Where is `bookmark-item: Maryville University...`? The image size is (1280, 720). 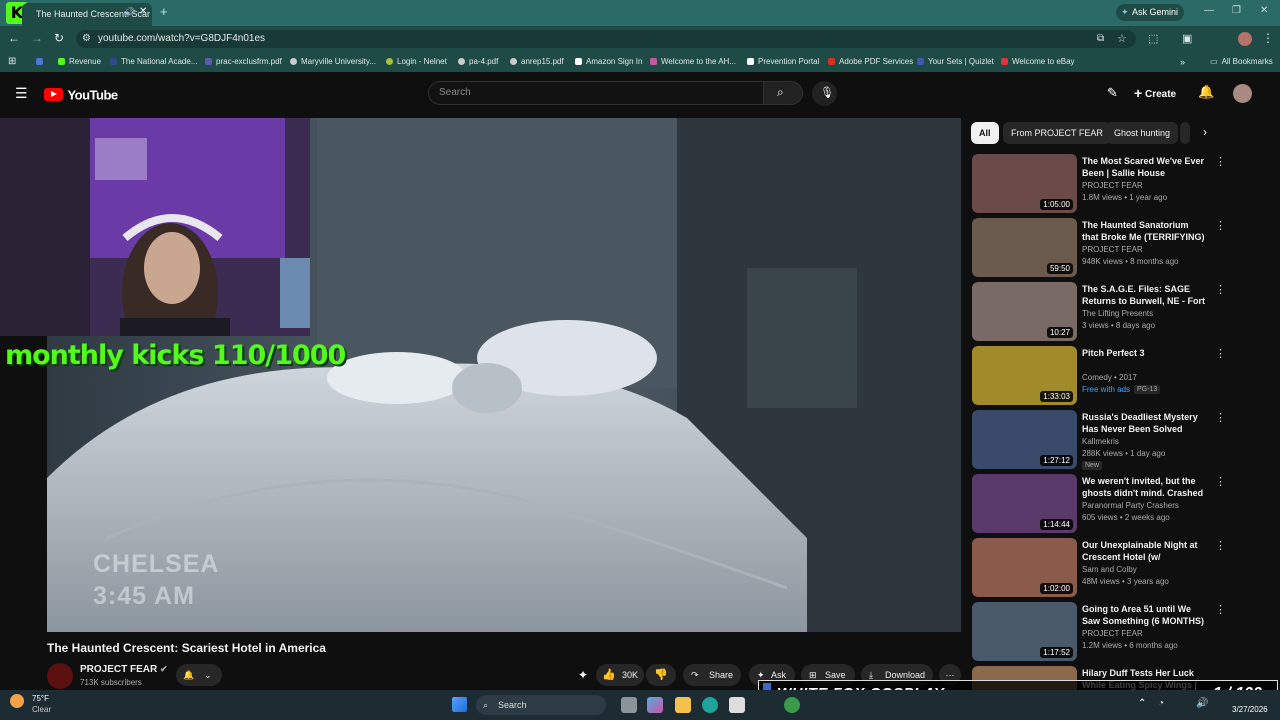
bookmark-item: Maryville University... is located at coordinates (333, 62).